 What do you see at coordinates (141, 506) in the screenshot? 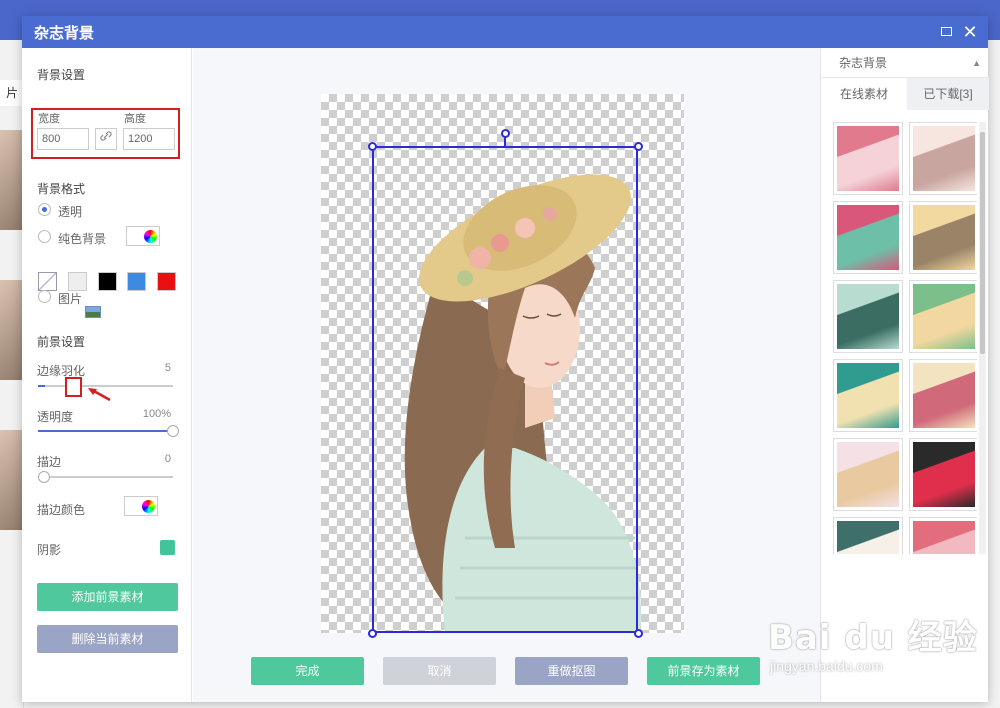
I see `stroke-color-picker` at bounding box center [141, 506].